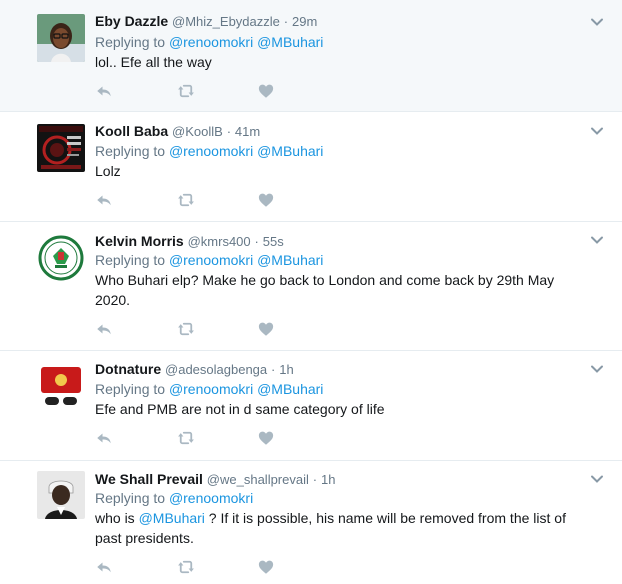  I want to click on tweet-header: Dotnature @adesolagbenga · 1h, so click(194, 369).